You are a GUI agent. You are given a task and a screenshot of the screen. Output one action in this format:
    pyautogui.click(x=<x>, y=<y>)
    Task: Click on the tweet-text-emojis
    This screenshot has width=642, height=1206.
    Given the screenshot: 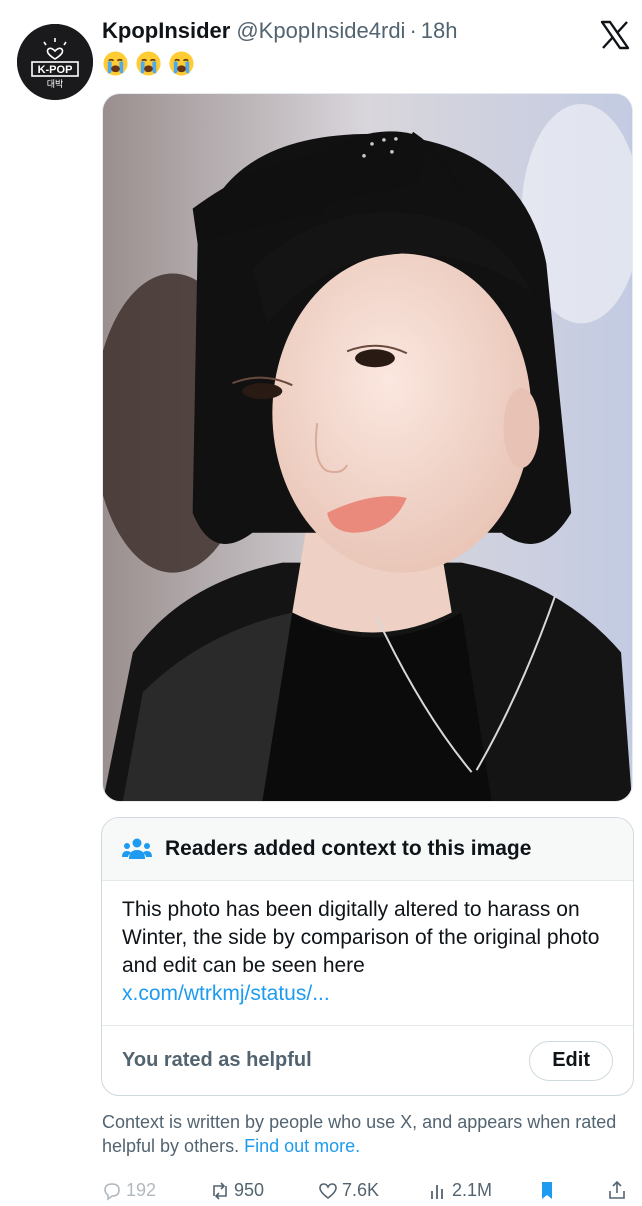 What is the action you would take?
    pyautogui.click(x=148, y=65)
    